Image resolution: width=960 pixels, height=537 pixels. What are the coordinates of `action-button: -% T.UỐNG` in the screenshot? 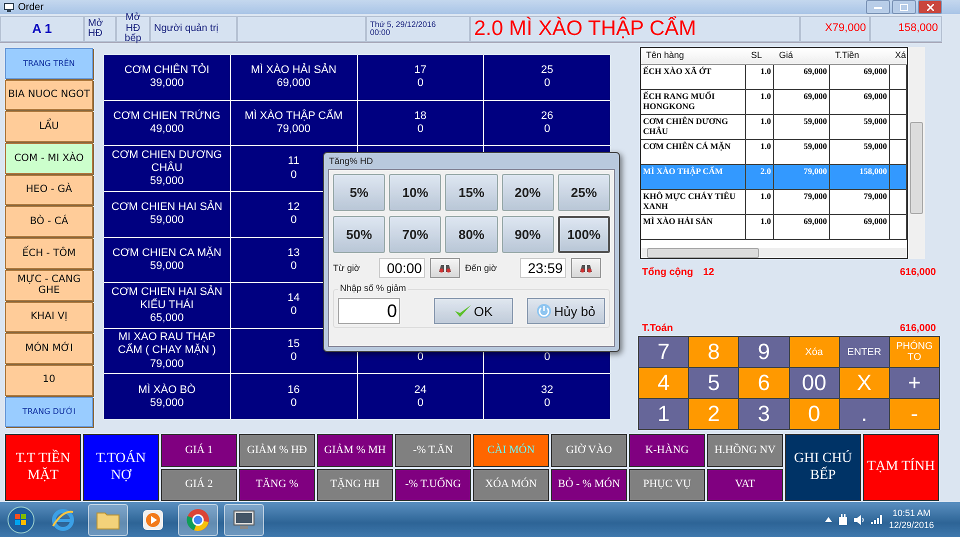 It's located at (433, 484).